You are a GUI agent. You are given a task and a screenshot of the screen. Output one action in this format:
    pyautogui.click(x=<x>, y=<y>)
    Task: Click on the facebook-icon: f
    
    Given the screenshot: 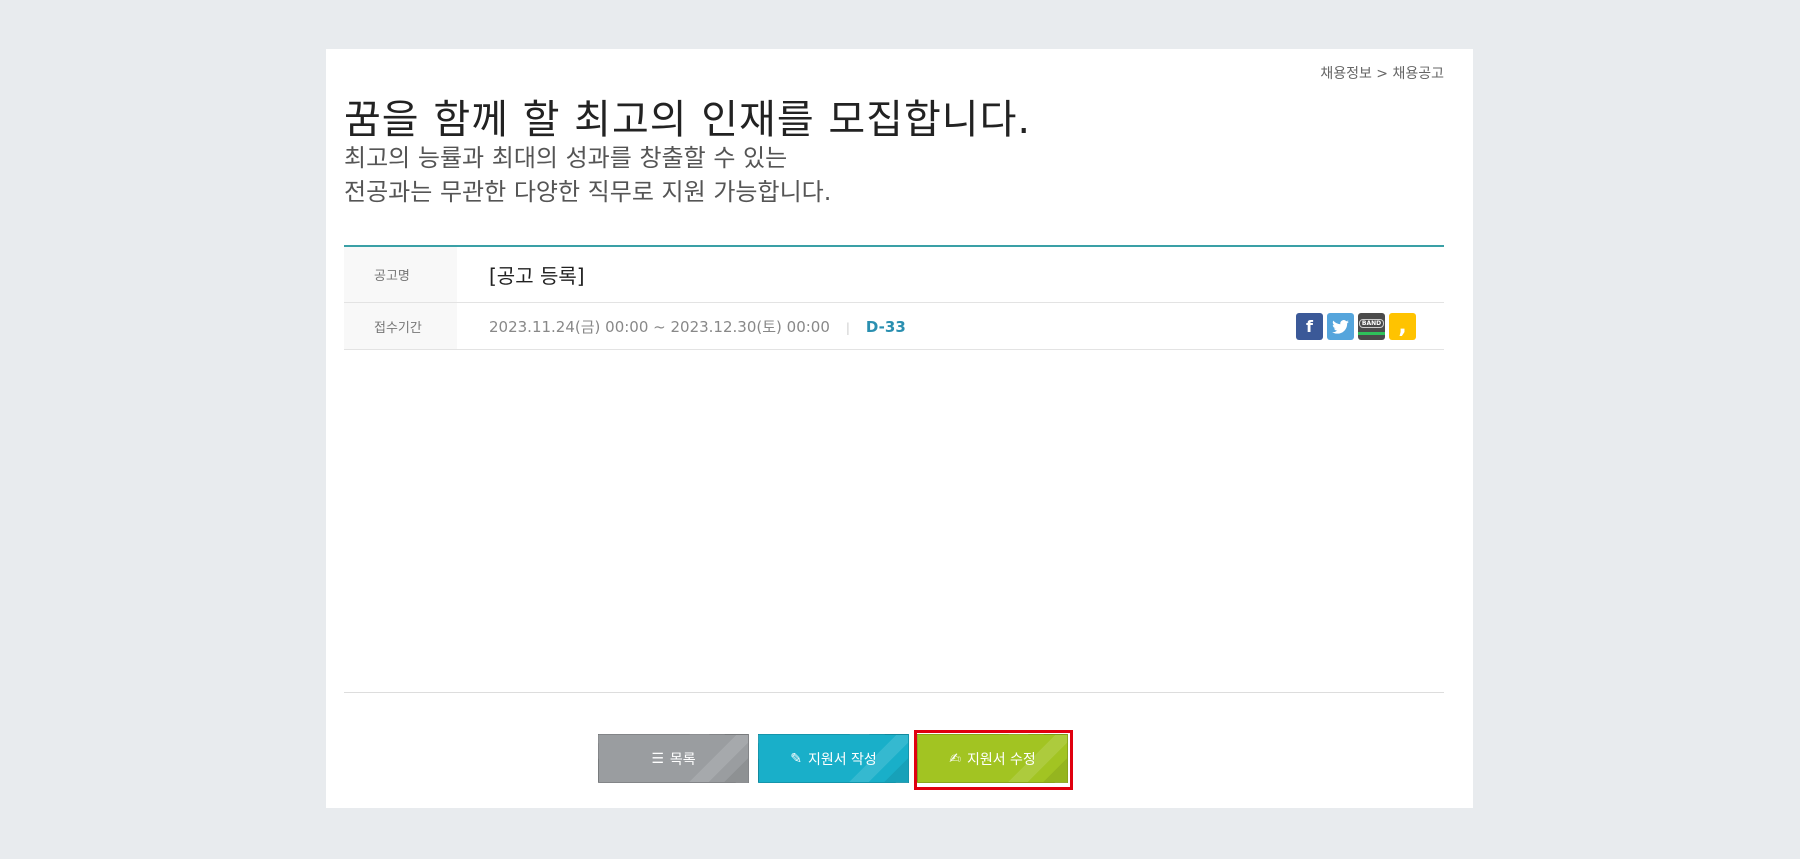 What is the action you would take?
    pyautogui.click(x=1309, y=326)
    